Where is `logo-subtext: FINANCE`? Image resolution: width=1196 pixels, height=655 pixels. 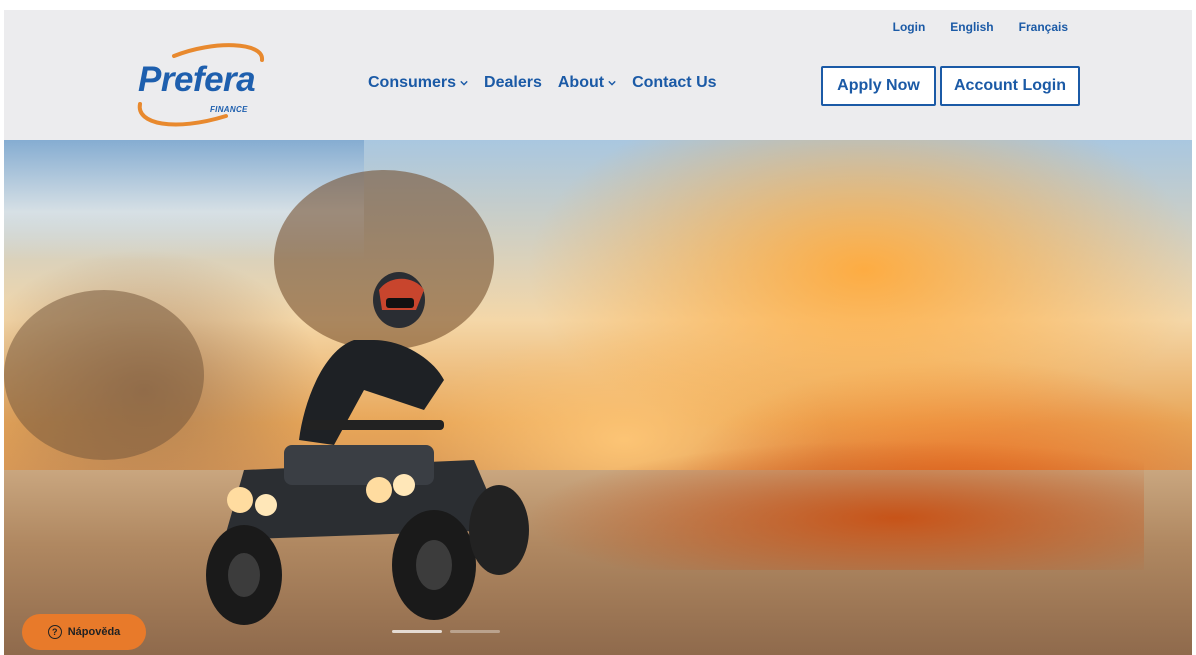 logo-subtext: FINANCE is located at coordinates (229, 109).